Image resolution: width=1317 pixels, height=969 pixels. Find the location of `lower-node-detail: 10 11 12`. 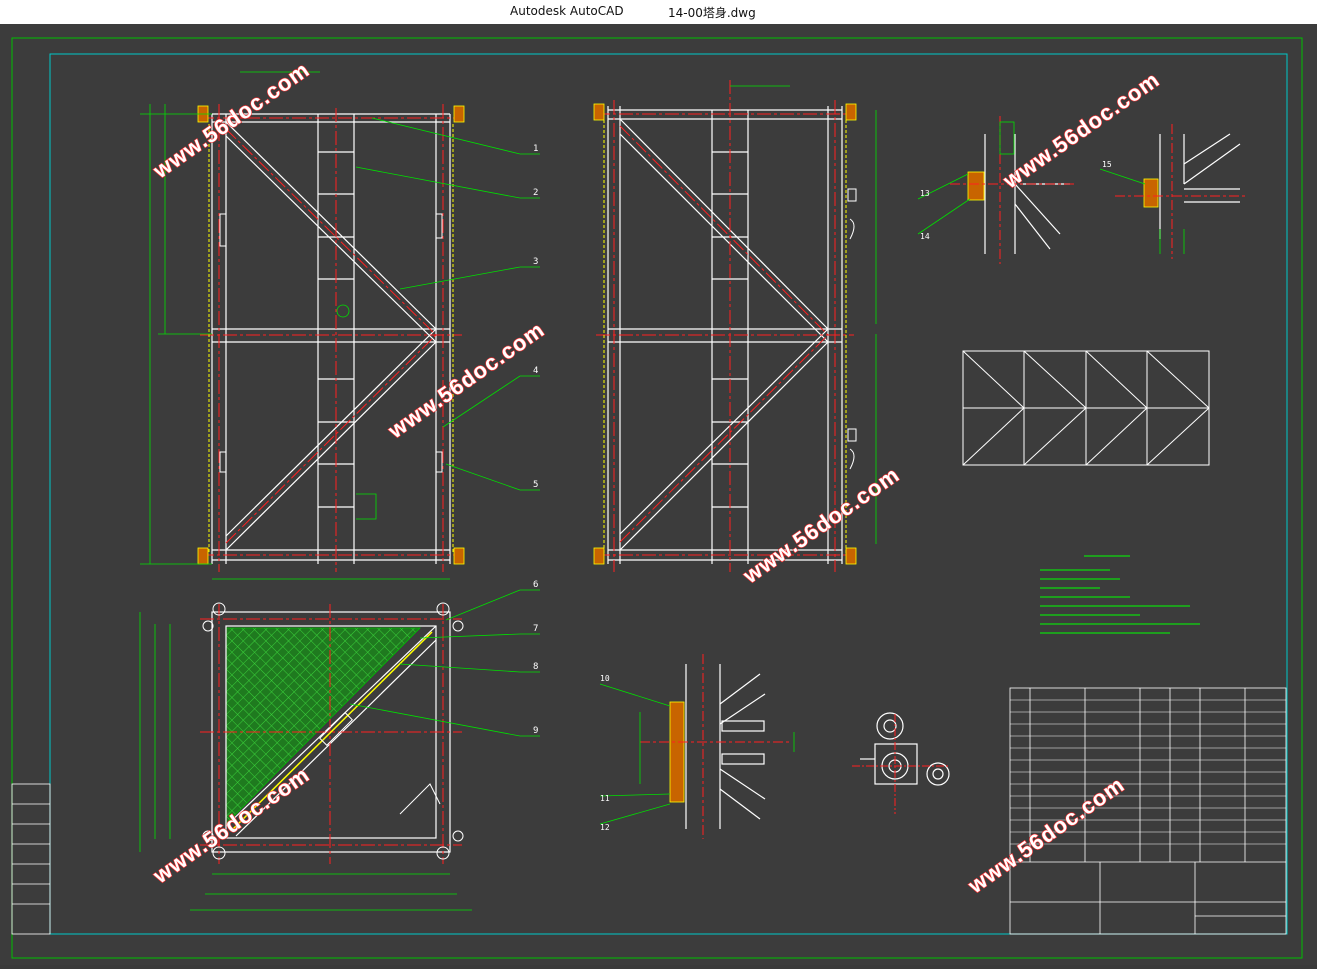

lower-node-detail: 10 11 12 is located at coordinates (697, 746).